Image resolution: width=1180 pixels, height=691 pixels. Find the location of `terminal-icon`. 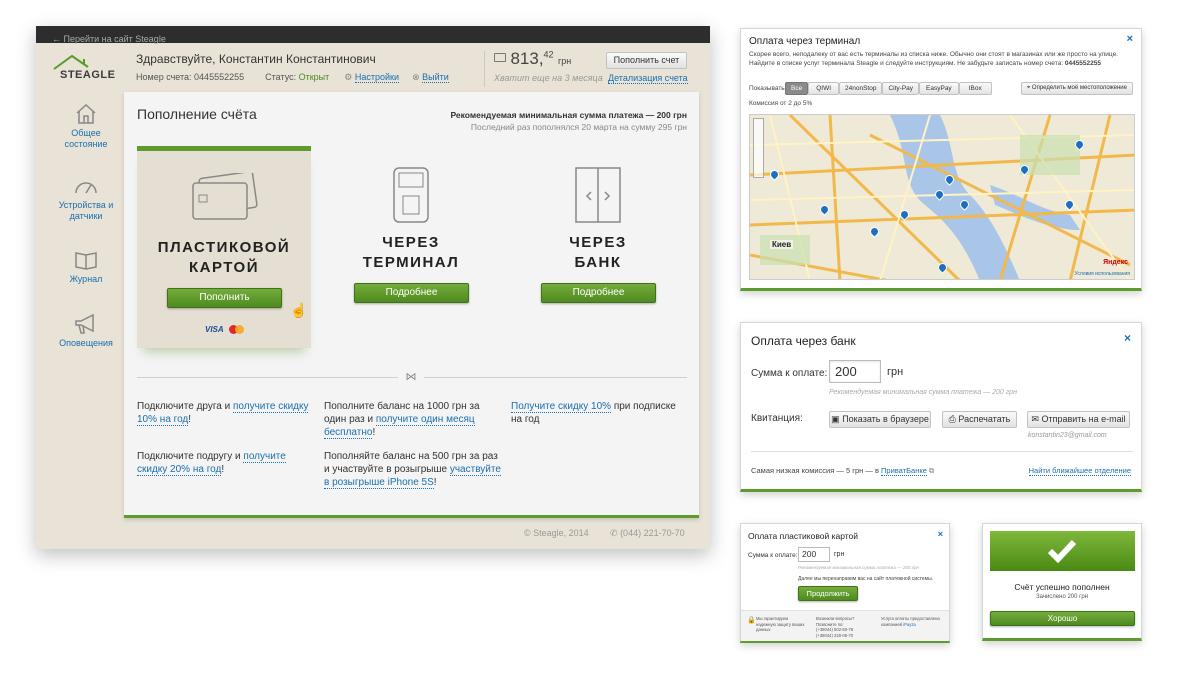

terminal-icon is located at coordinates (411, 195).